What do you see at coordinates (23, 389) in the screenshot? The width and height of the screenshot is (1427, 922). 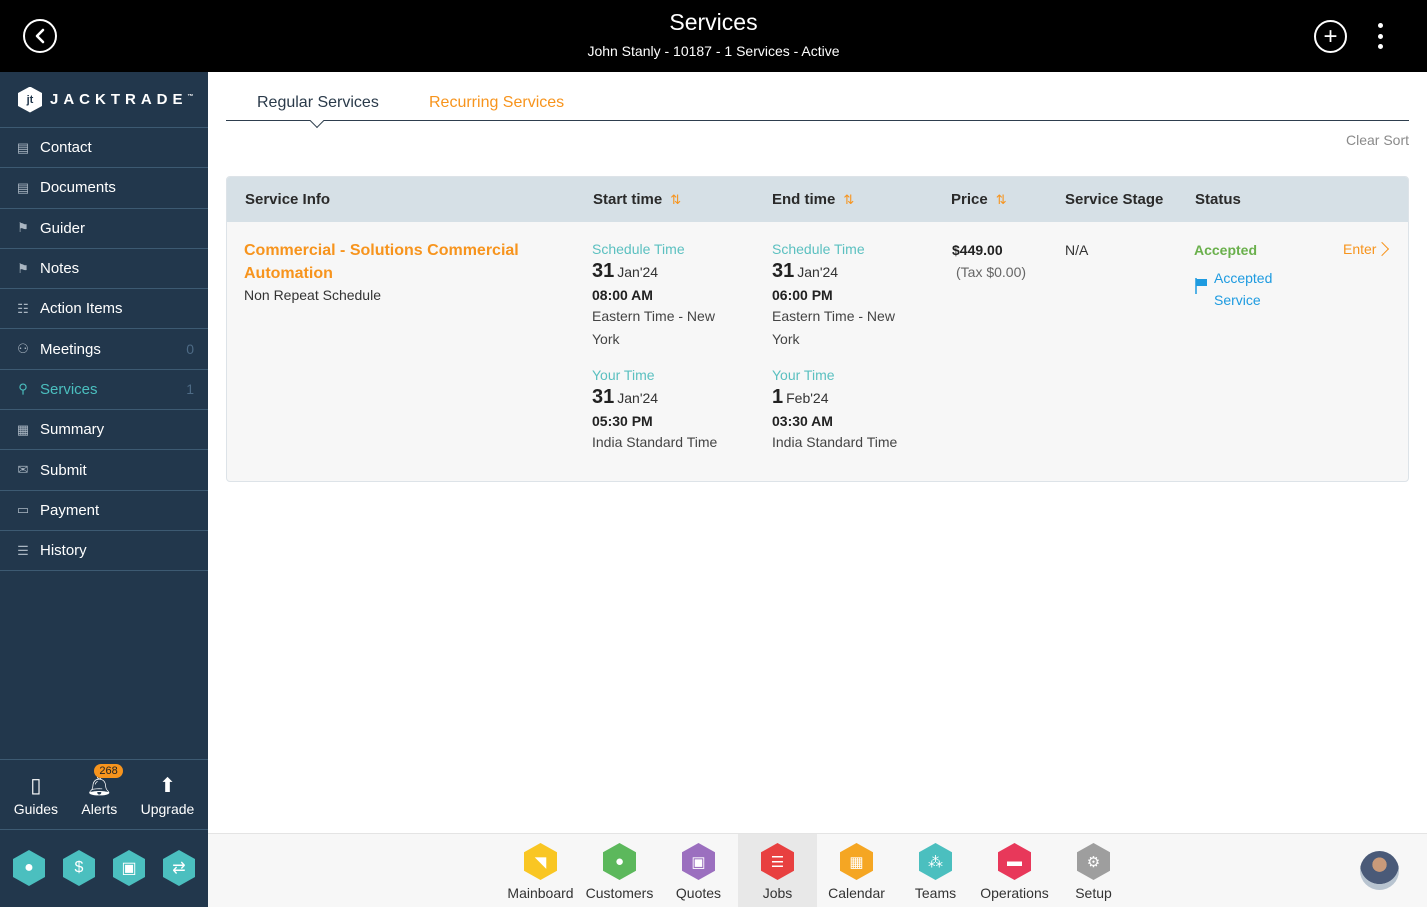 I see `services-icon: ⚲` at bounding box center [23, 389].